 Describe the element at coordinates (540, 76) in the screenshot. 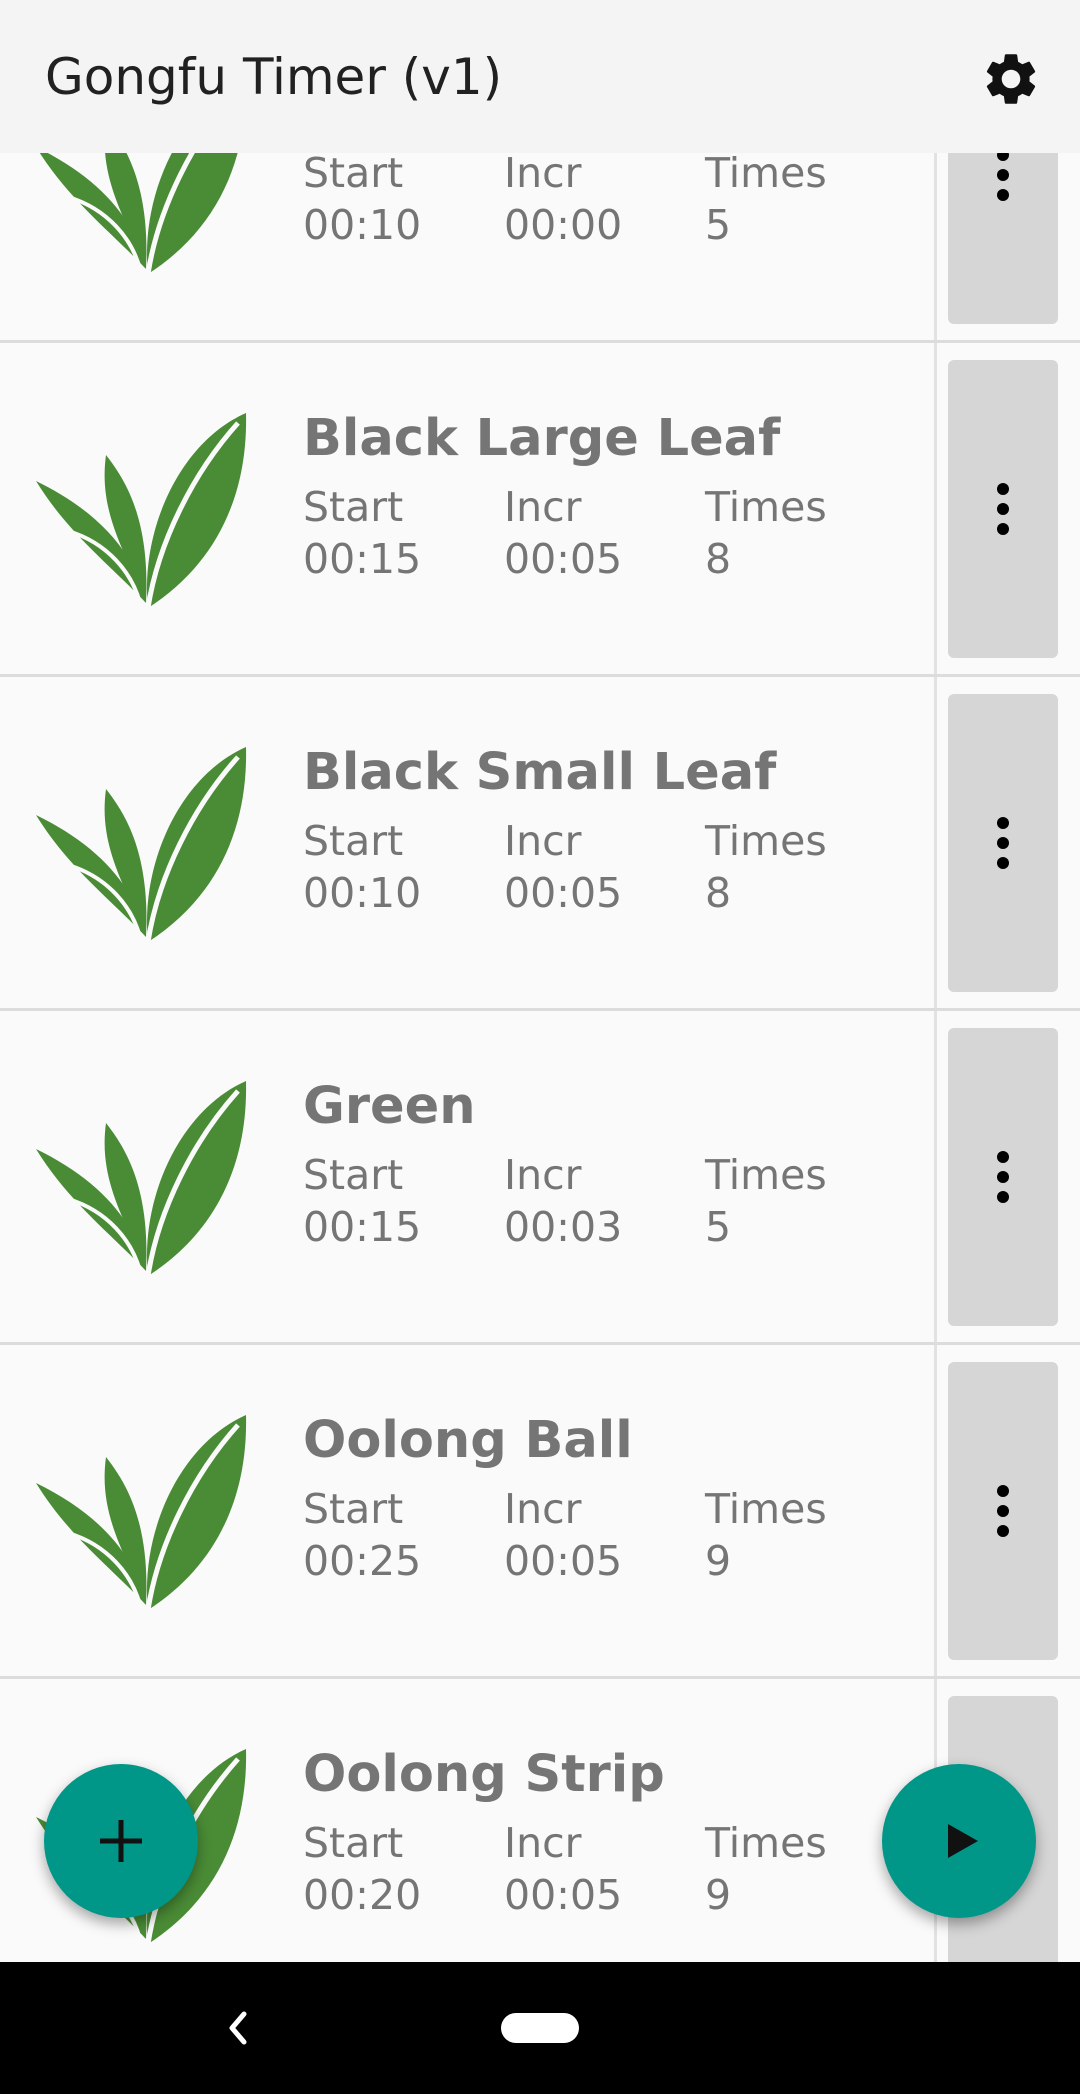

I see `app-bar: Gongfu Timer (v1)` at that location.